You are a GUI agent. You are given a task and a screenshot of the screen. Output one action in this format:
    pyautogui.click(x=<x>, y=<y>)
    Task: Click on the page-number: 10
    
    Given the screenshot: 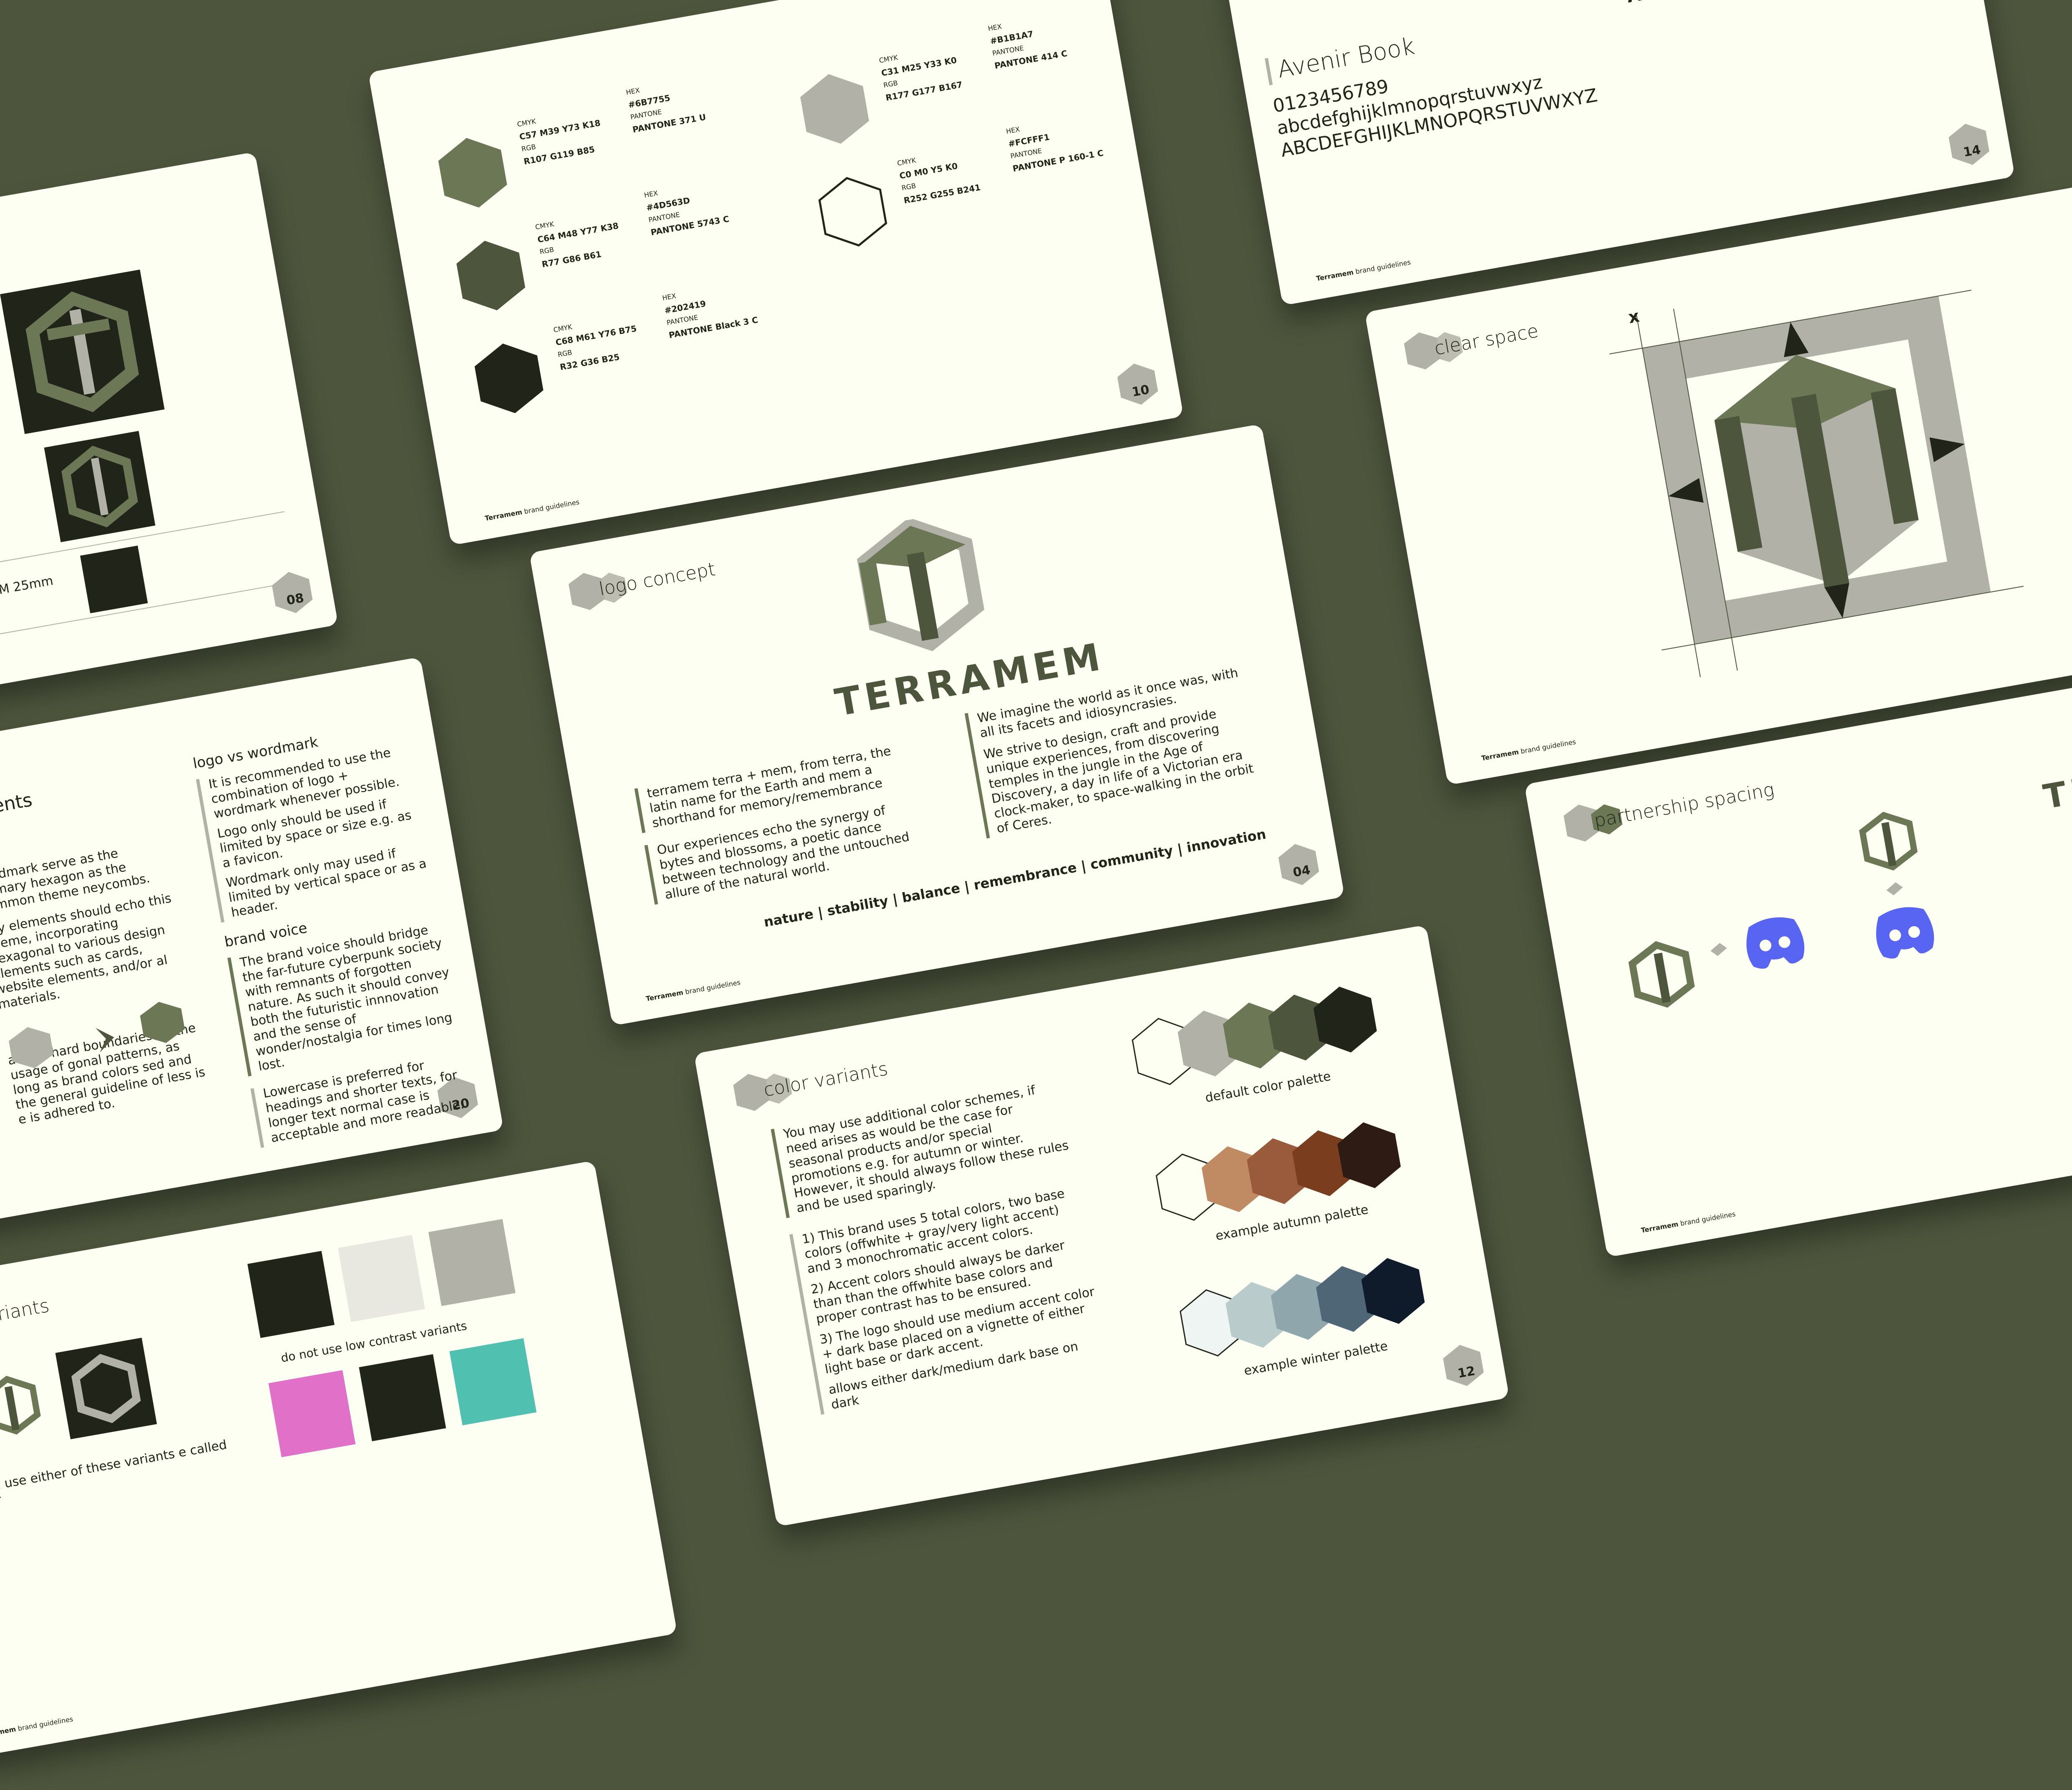 What is the action you would take?
    pyautogui.click(x=1141, y=391)
    